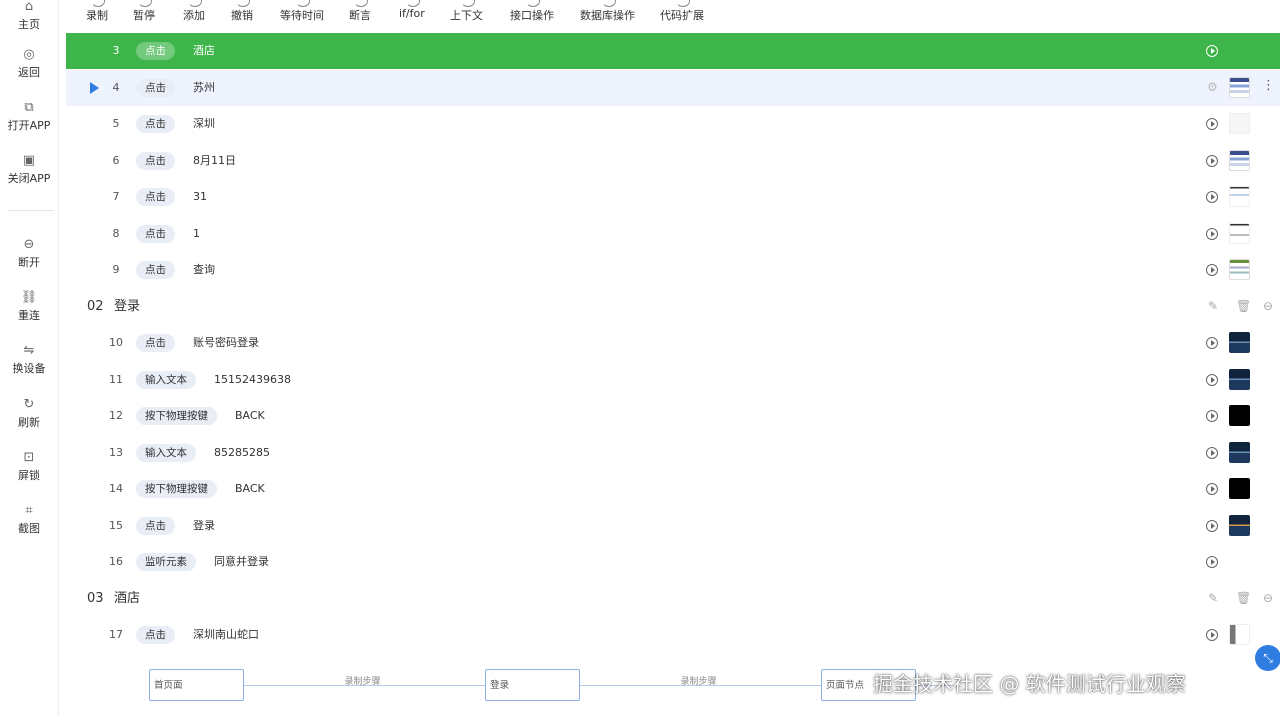 The width and height of the screenshot is (1280, 716). What do you see at coordinates (673, 270) in the screenshot?
I see `step-row: 9 点击 查询` at bounding box center [673, 270].